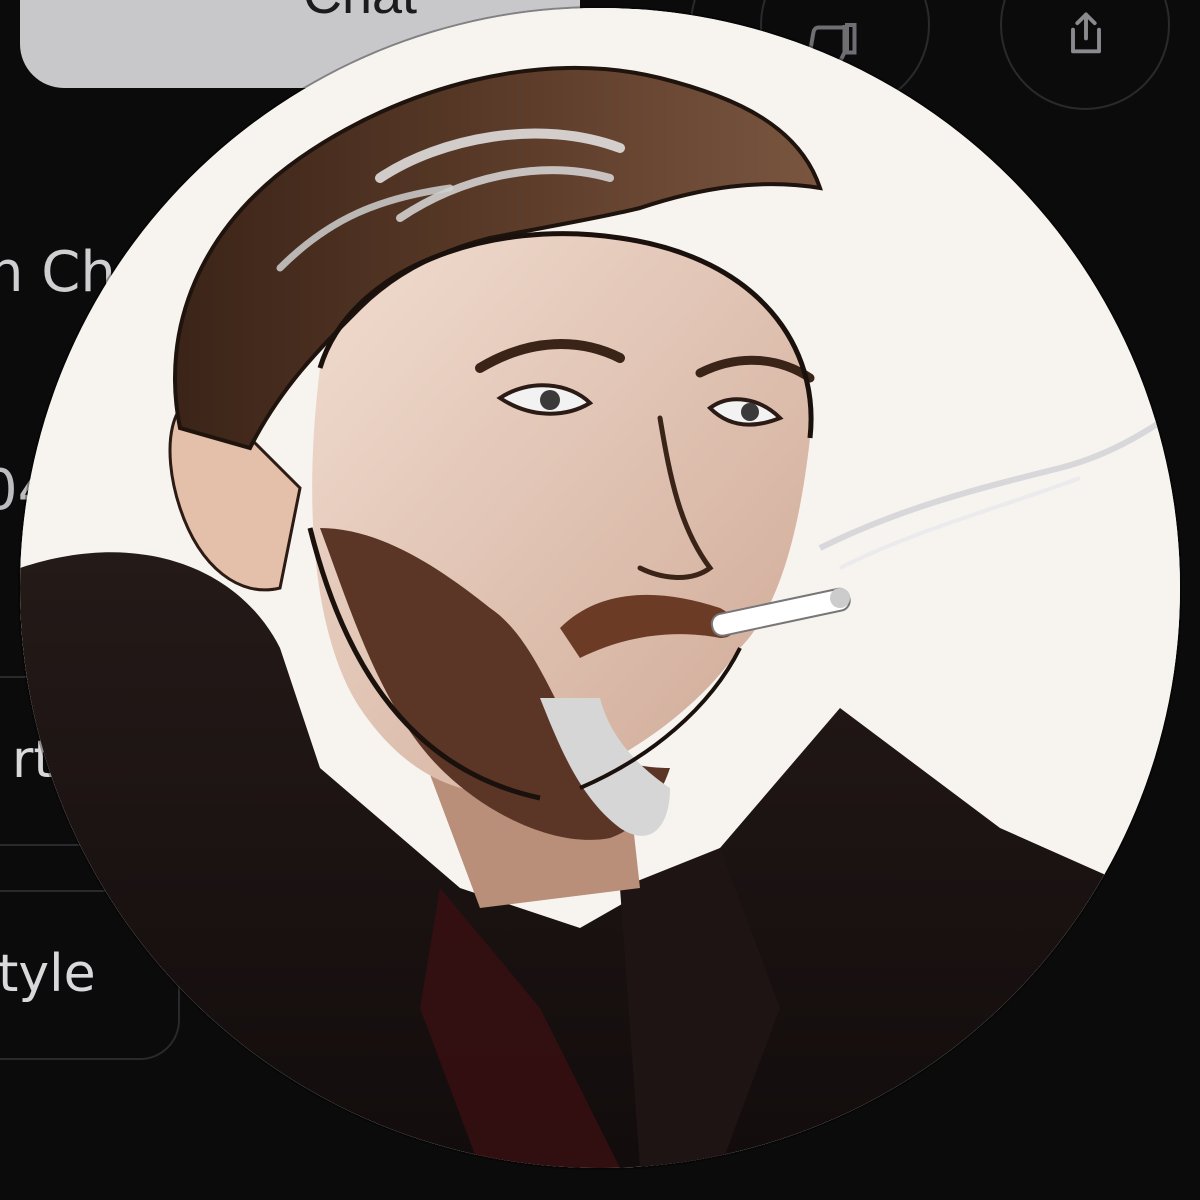 The width and height of the screenshot is (1200, 1200). Describe the element at coordinates (1085, 55) in the screenshot. I see `share-button` at that location.